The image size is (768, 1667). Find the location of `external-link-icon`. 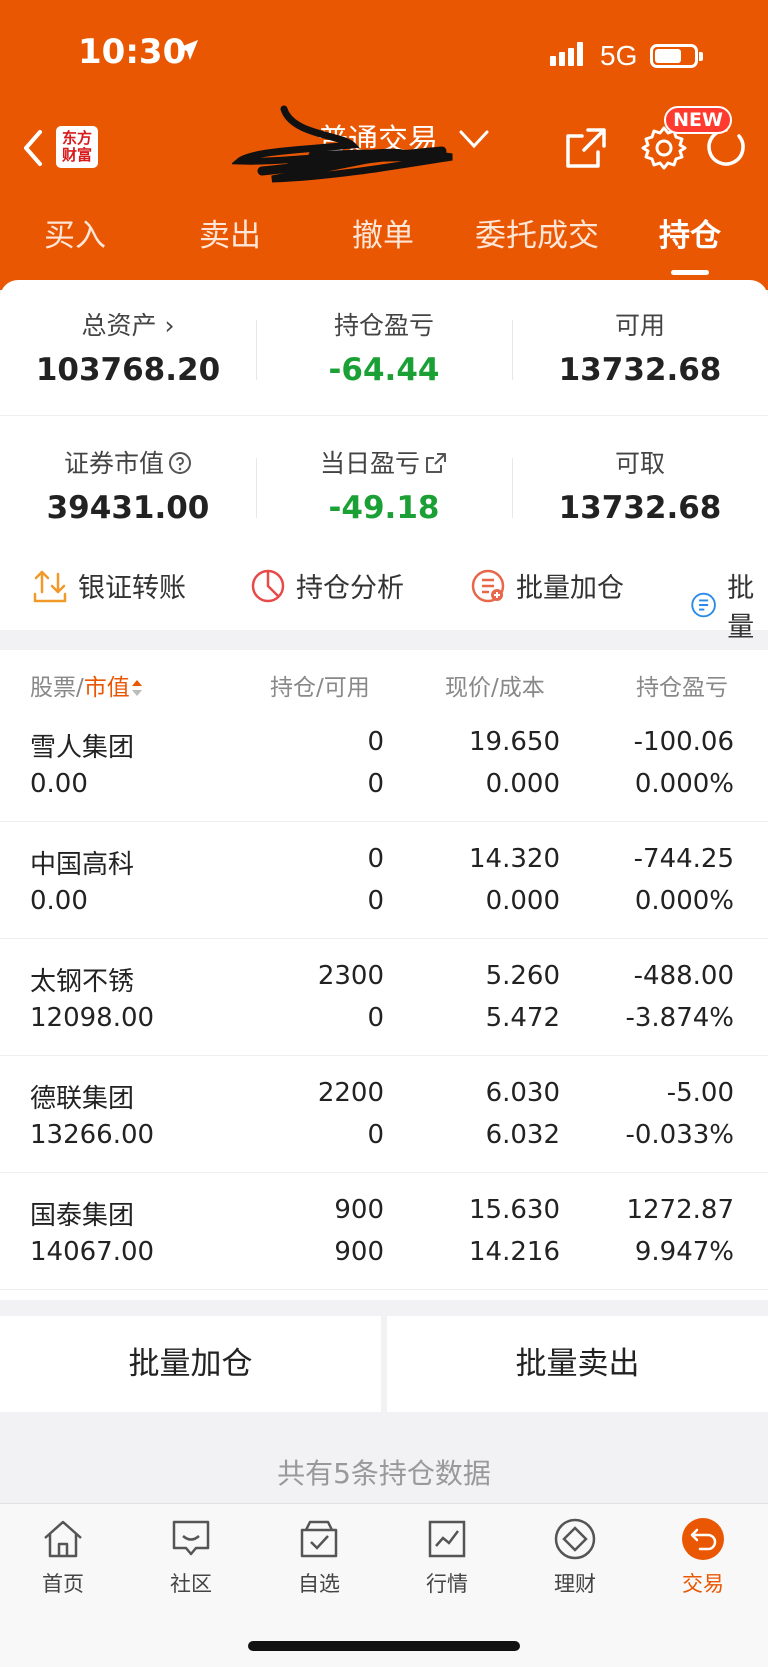

external-link-icon is located at coordinates (436, 463).